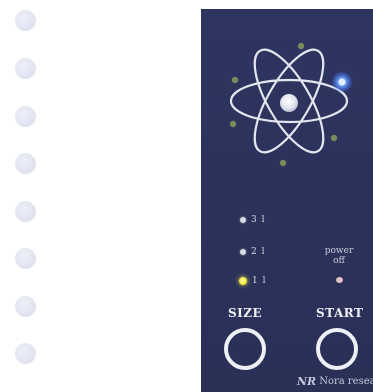 The width and height of the screenshot is (373, 392). Describe the element at coordinates (337, 349) in the screenshot. I see `start-button` at that location.